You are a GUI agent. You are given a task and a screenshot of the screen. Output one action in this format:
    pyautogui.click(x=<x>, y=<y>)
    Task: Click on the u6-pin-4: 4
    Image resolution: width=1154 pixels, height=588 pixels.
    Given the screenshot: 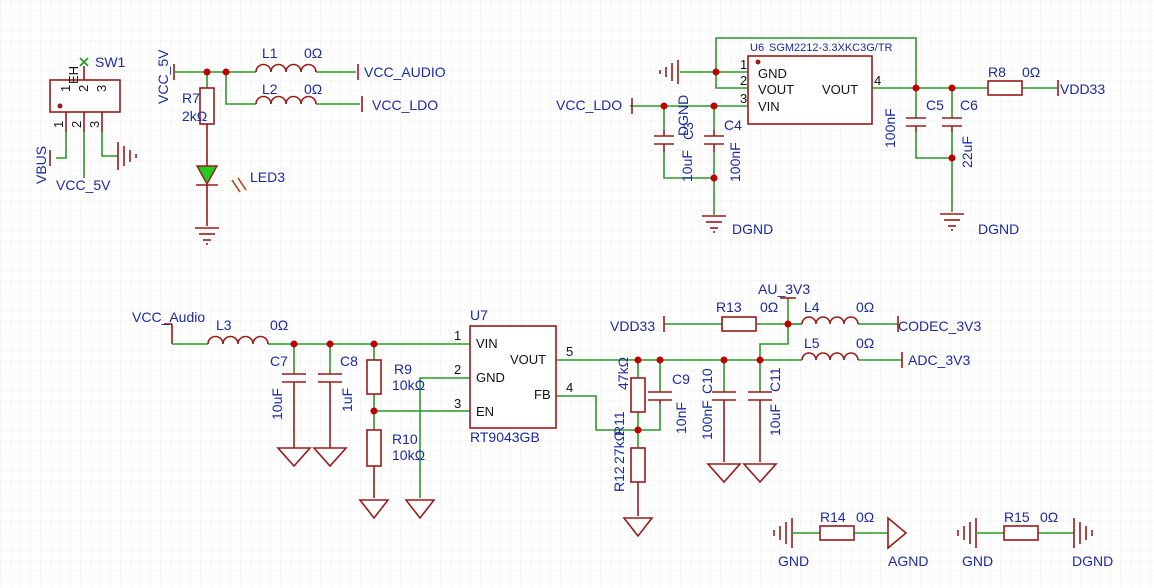 What is the action you would take?
    pyautogui.click(x=877, y=80)
    